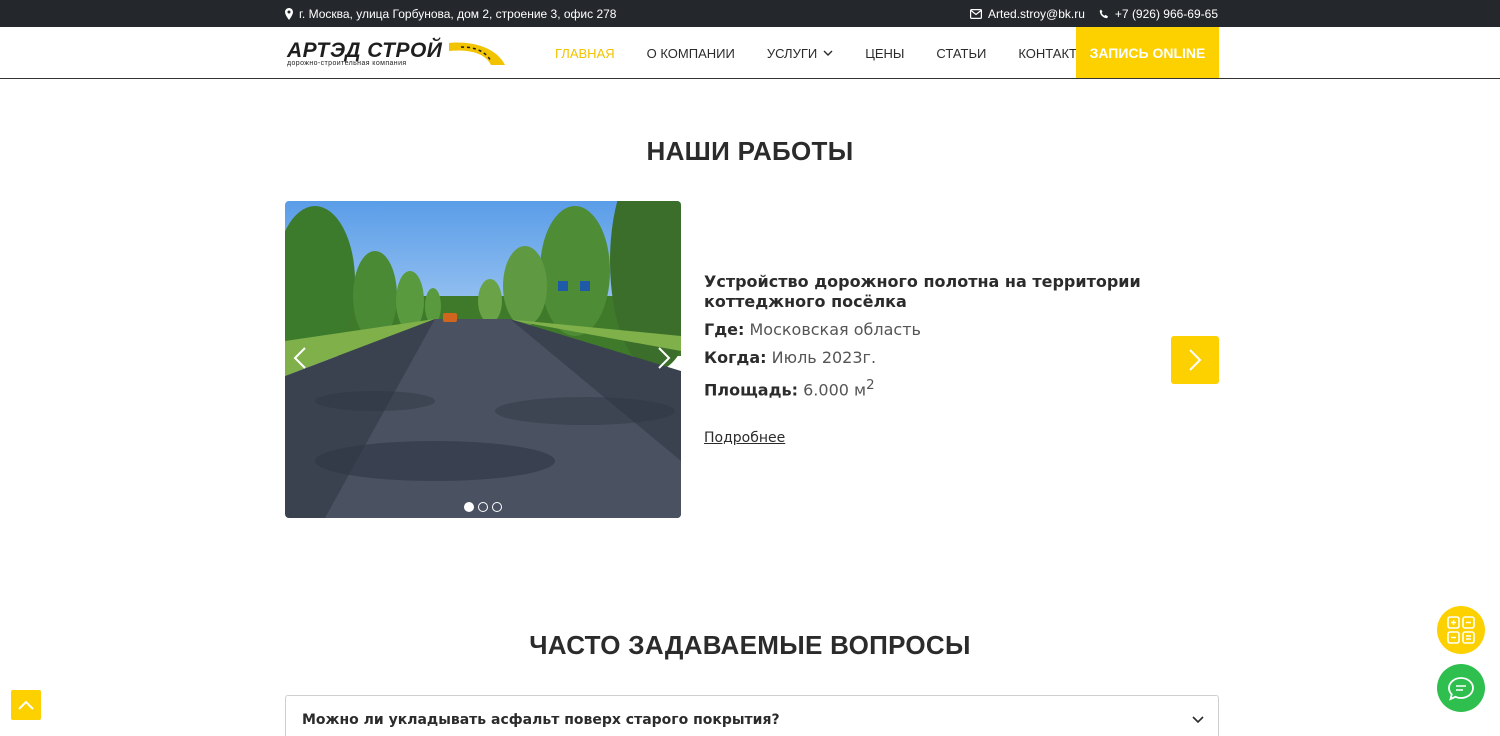  I want to click on area-label: Площадь:, so click(751, 390).